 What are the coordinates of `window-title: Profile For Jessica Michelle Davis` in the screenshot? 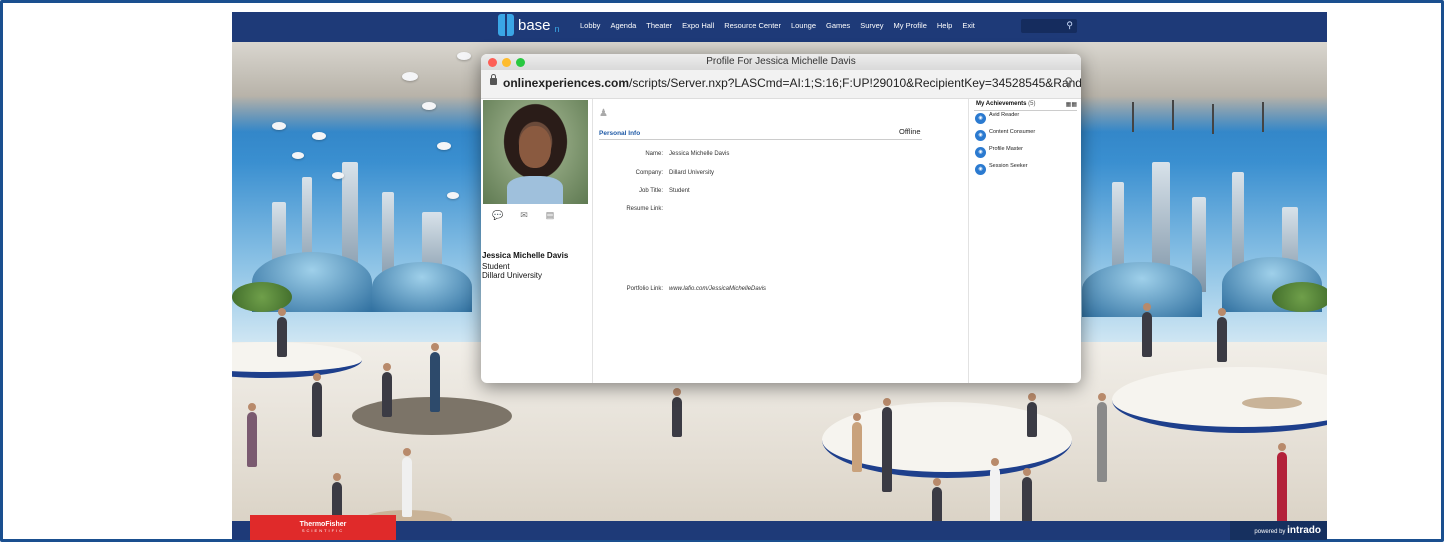 It's located at (781, 61).